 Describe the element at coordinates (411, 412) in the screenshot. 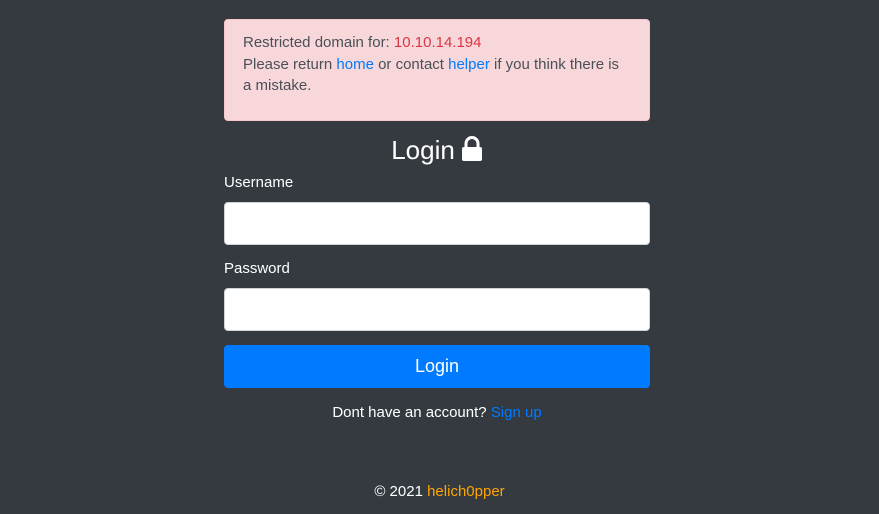

I see `signup-prompt-text: Dont have an account?` at that location.